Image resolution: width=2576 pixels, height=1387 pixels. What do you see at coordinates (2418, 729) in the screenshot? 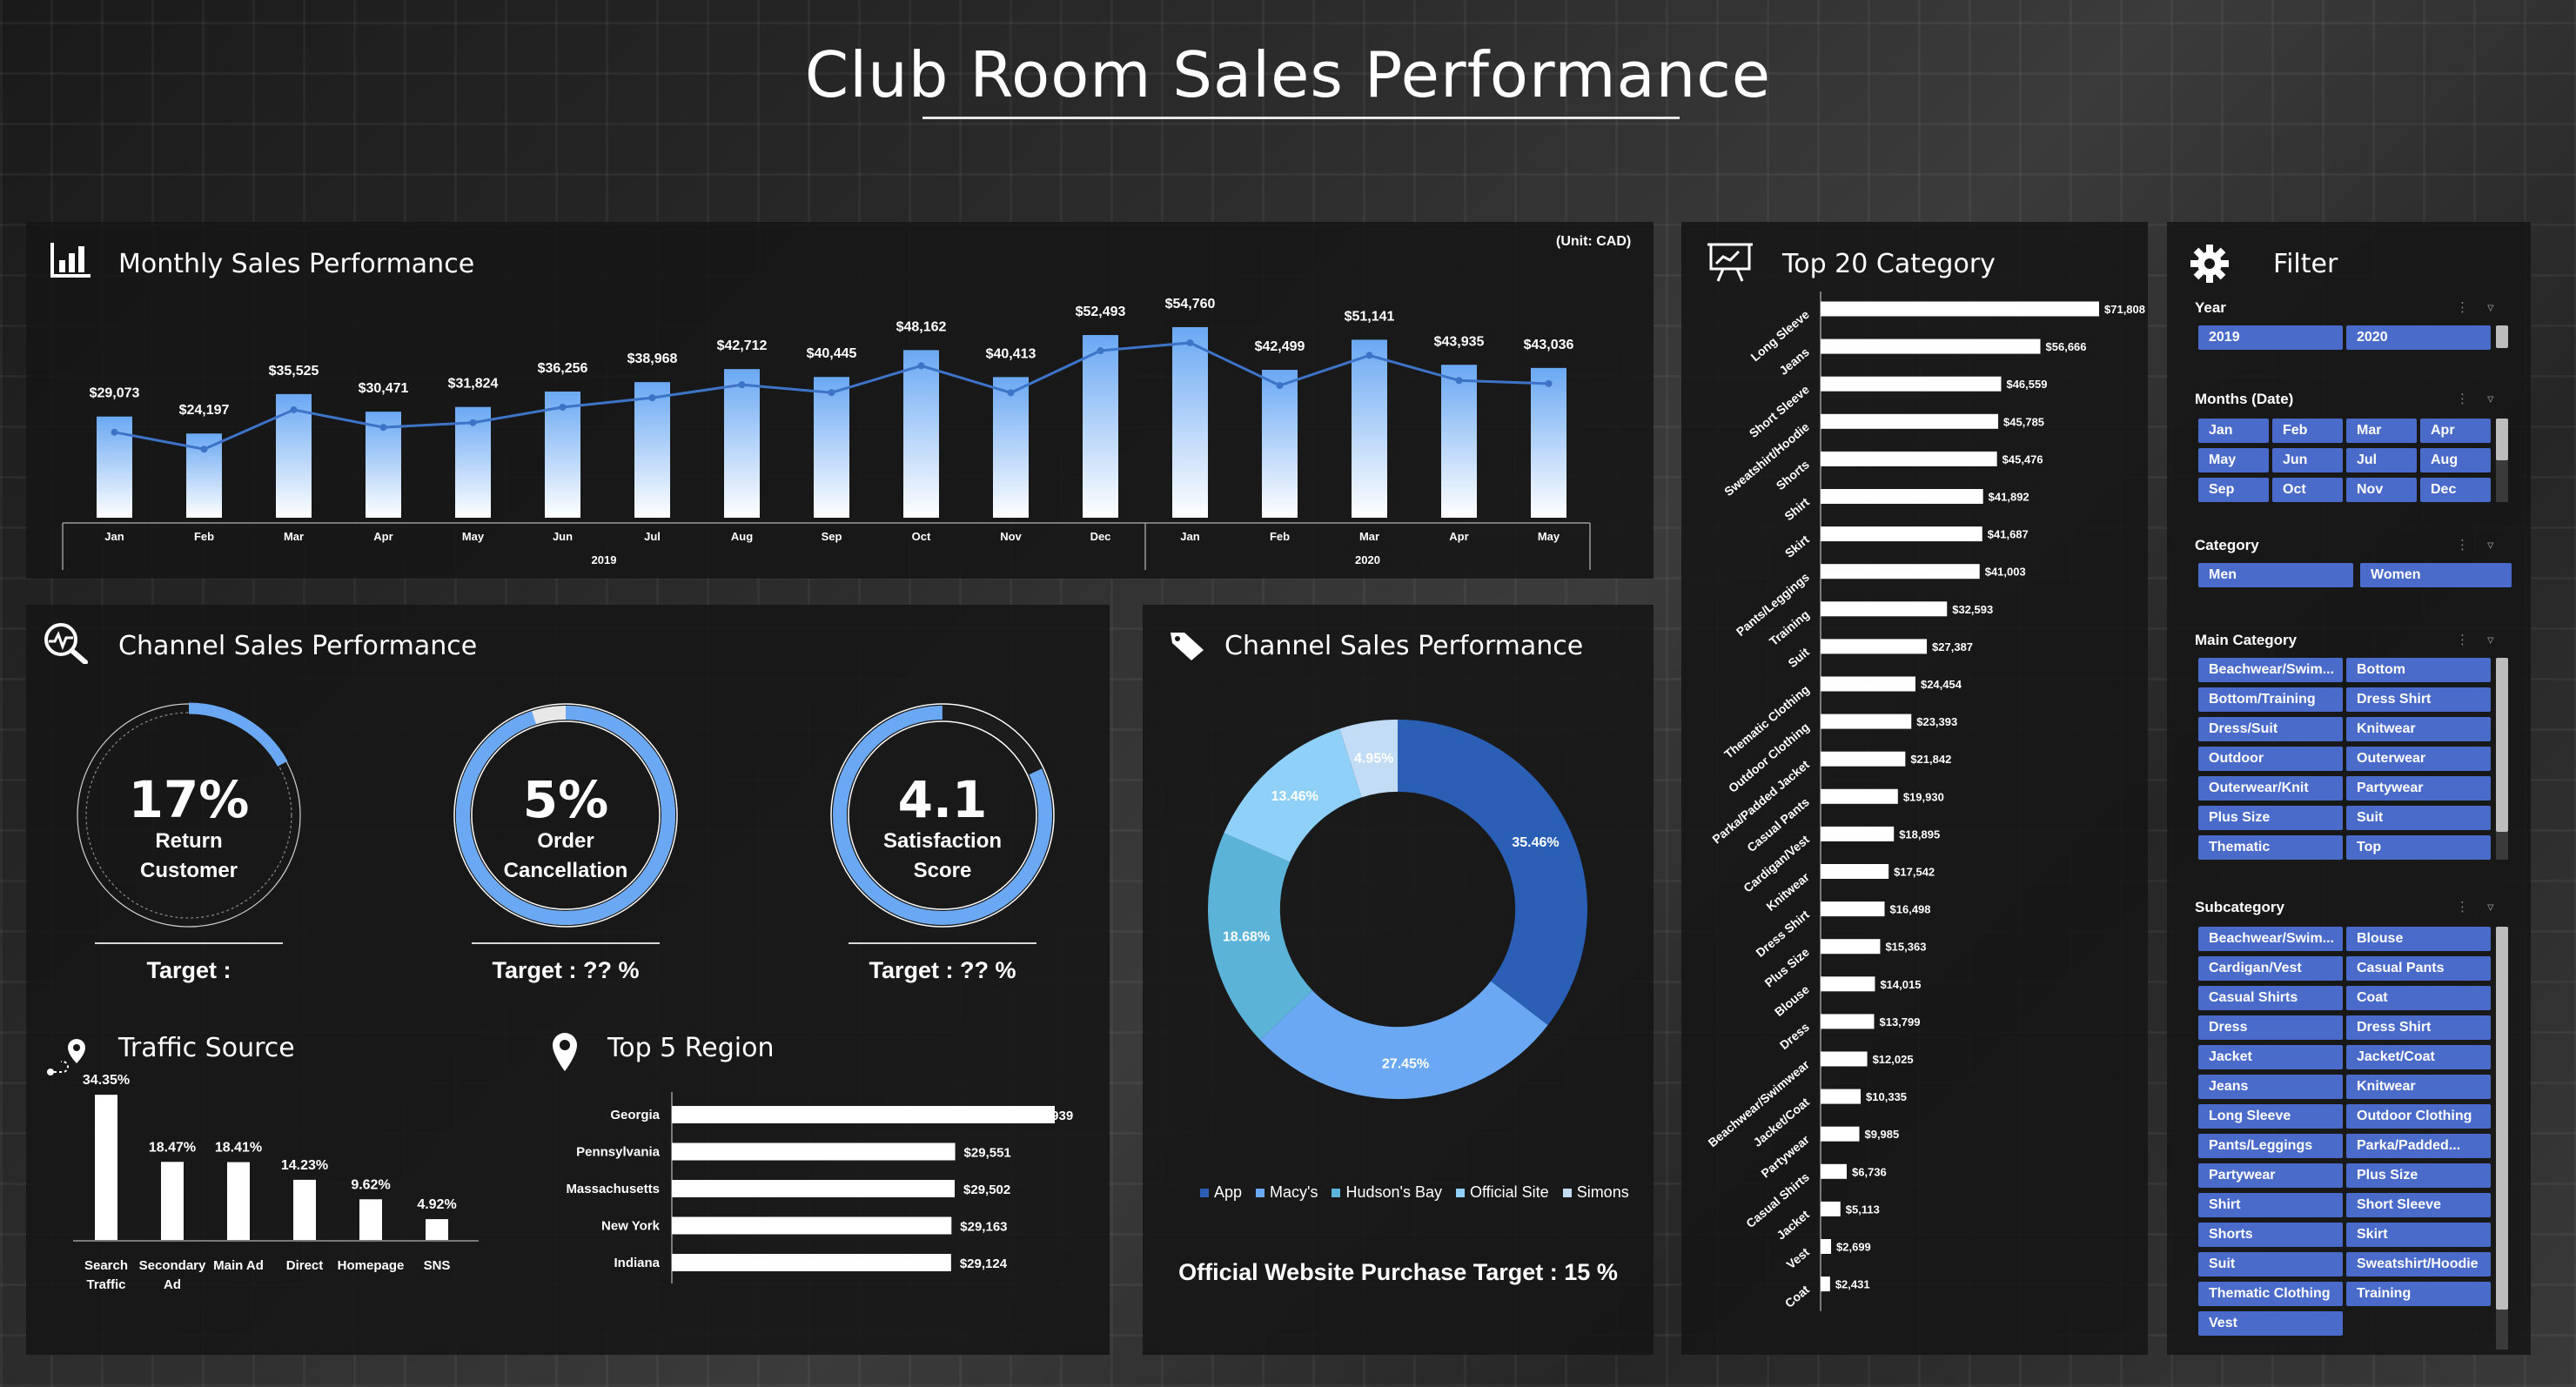
I see `main-category-chip: Knitwear` at bounding box center [2418, 729].